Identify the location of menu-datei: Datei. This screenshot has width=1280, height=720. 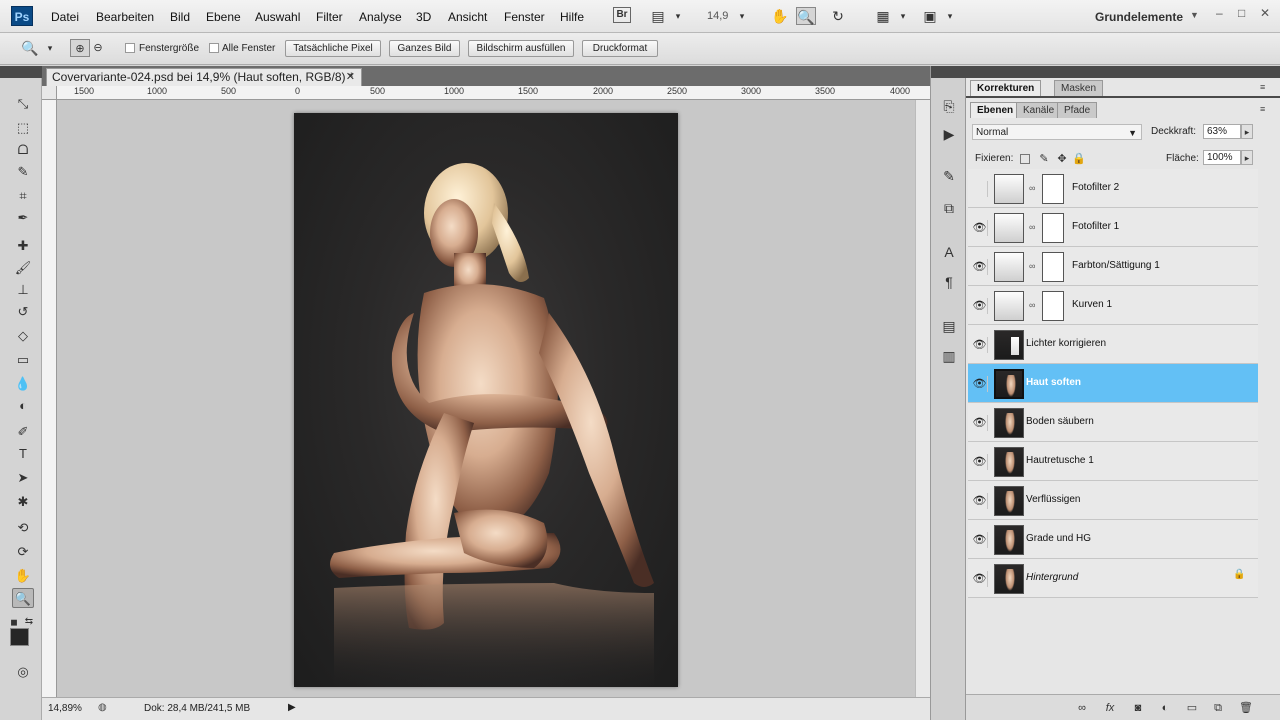
(65, 17).